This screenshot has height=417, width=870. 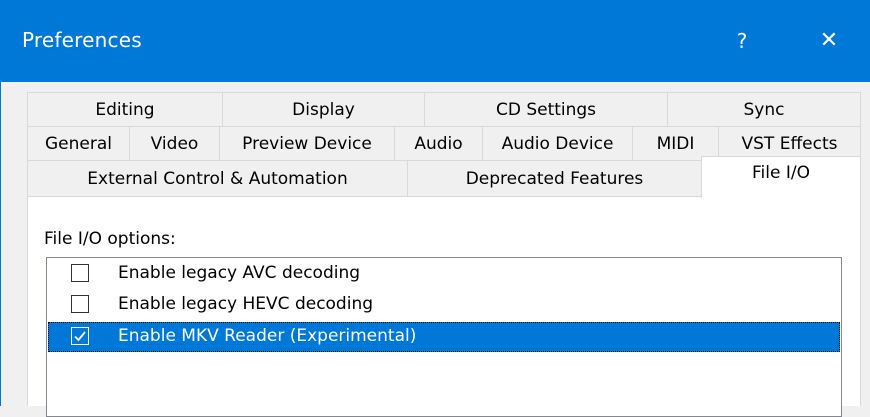 I want to click on tab-video: Video, so click(x=174, y=143).